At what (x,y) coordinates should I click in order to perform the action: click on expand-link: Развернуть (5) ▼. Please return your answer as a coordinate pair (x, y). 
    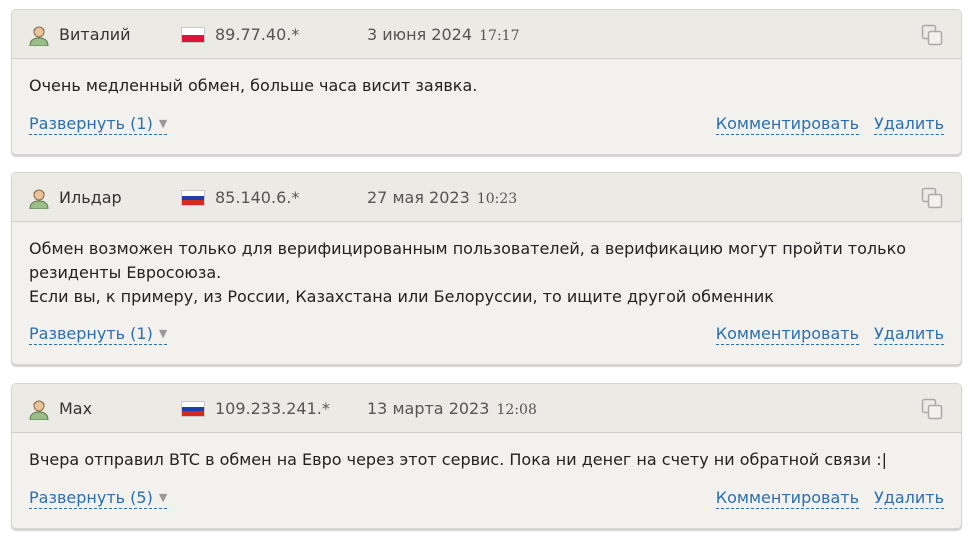
    Looking at the image, I should click on (98, 498).